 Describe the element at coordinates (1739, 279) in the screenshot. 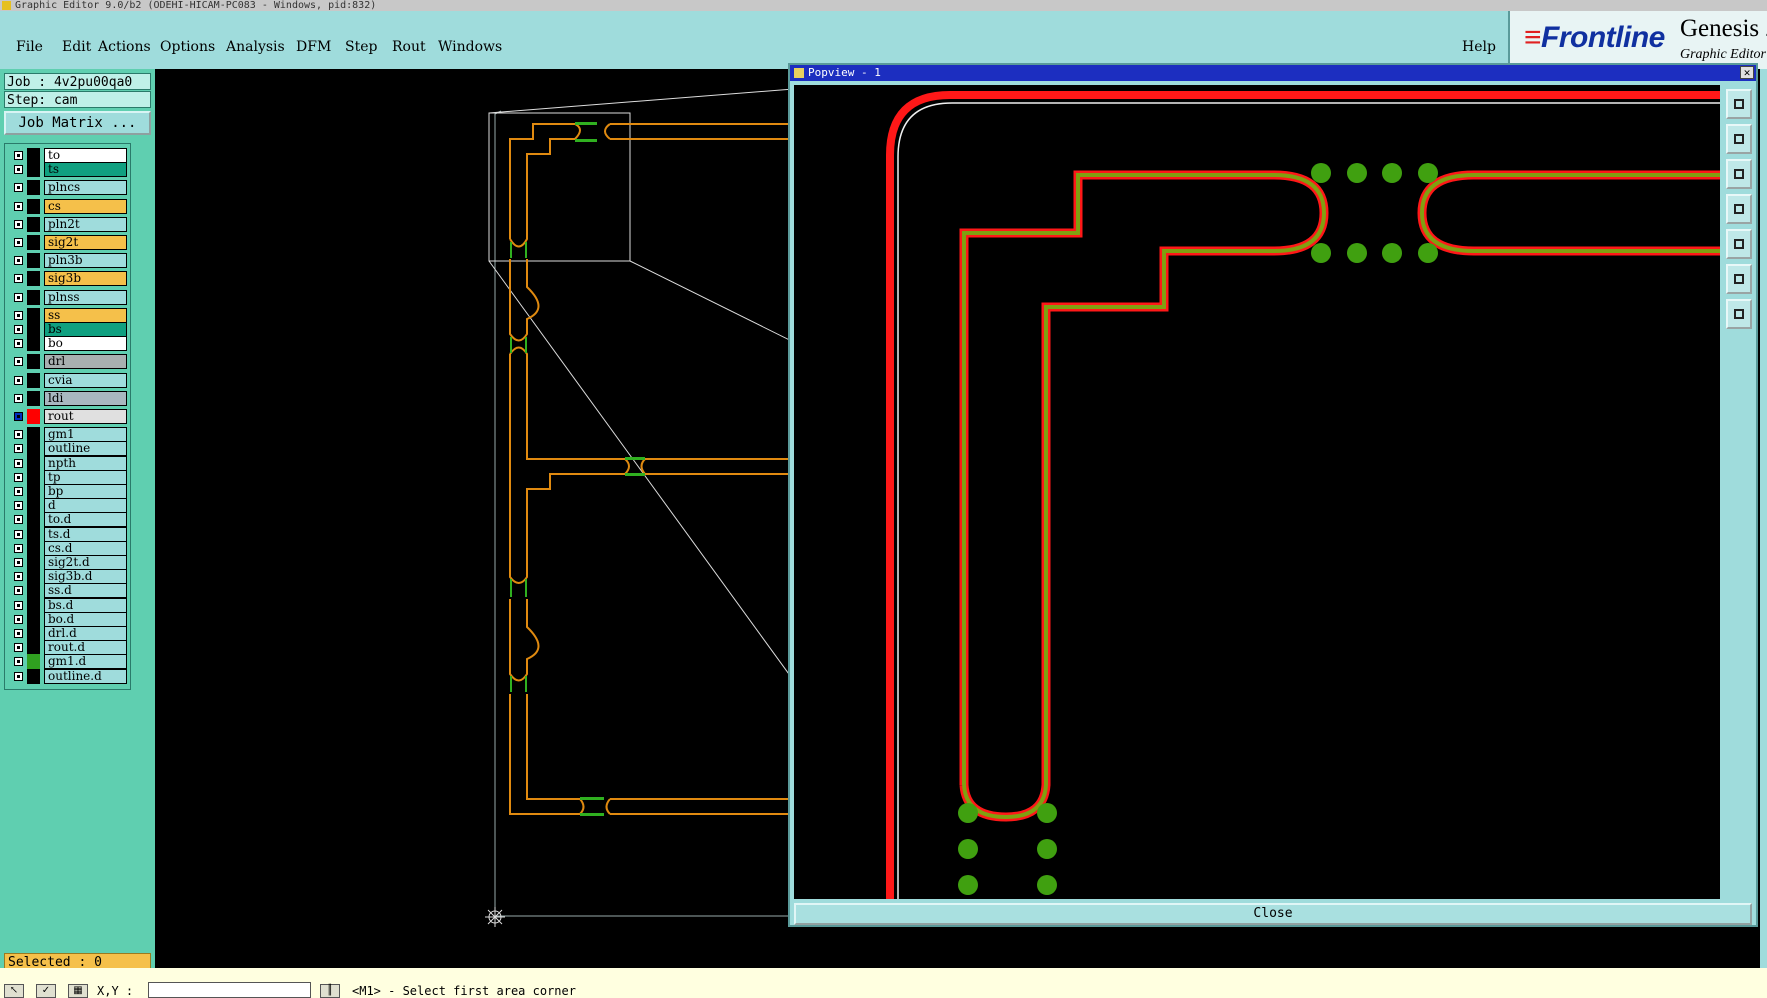

I see `zoom-in-button` at that location.